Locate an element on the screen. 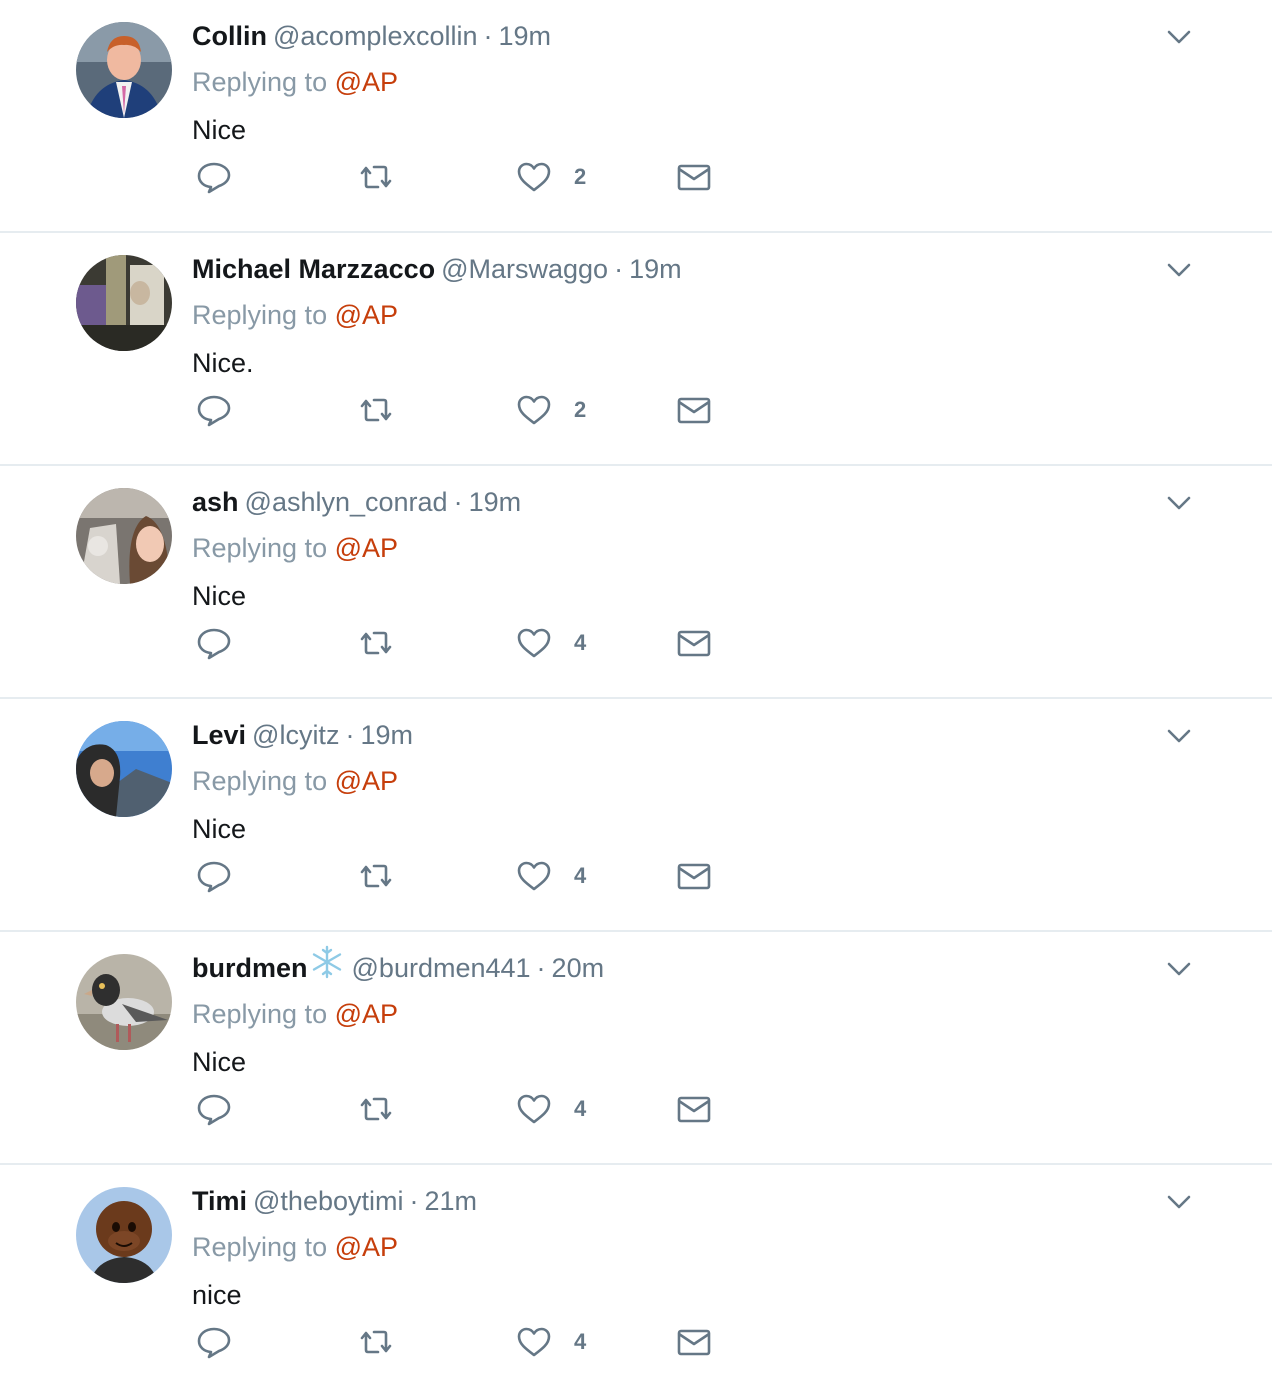 This screenshot has height=1398, width=1272. timestamp: 21m is located at coordinates (450, 1201).